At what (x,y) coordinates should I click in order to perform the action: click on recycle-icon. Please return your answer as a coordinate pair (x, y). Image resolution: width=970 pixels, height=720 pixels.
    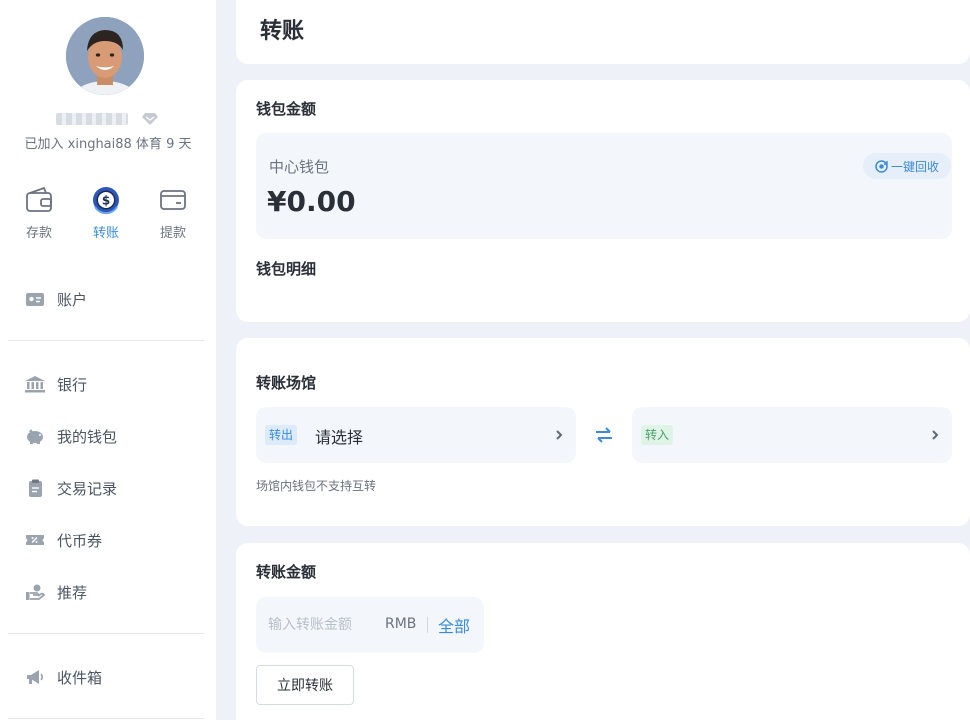
    Looking at the image, I should click on (881, 166).